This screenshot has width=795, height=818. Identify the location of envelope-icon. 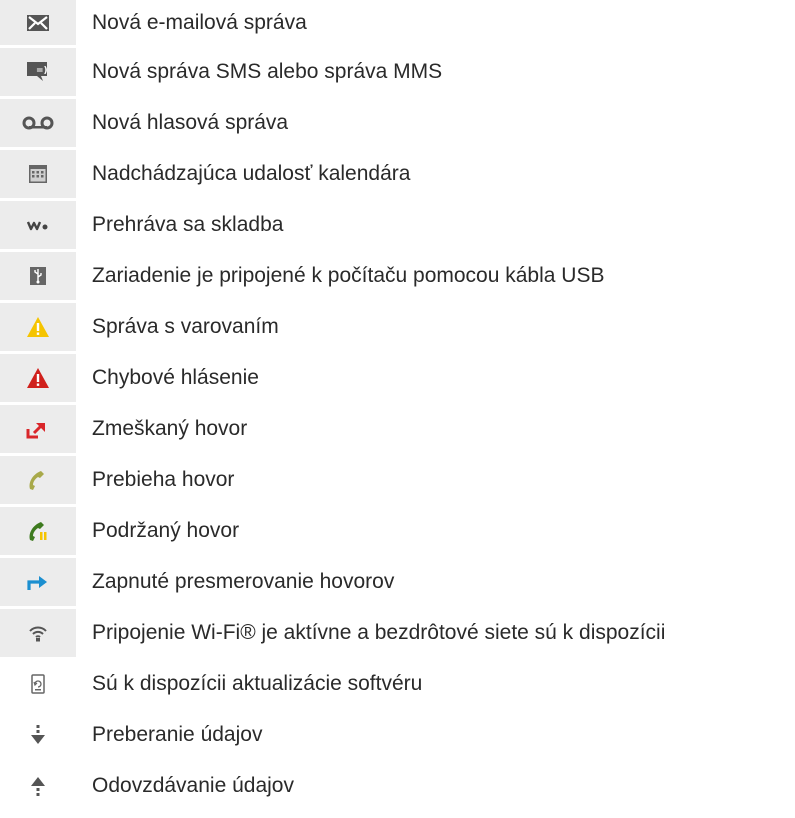
(38, 22).